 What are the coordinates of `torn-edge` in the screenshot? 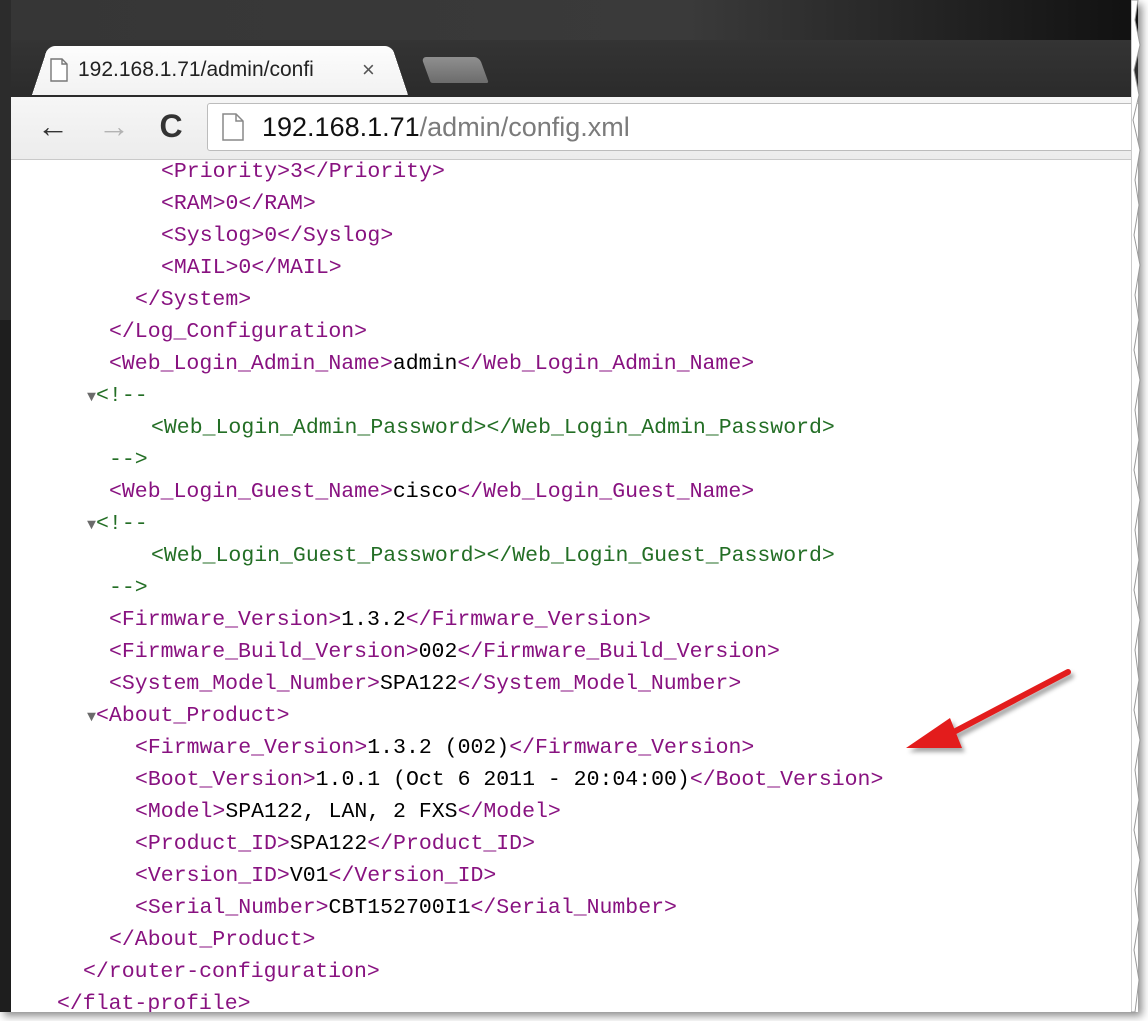 It's located at (1136, 506).